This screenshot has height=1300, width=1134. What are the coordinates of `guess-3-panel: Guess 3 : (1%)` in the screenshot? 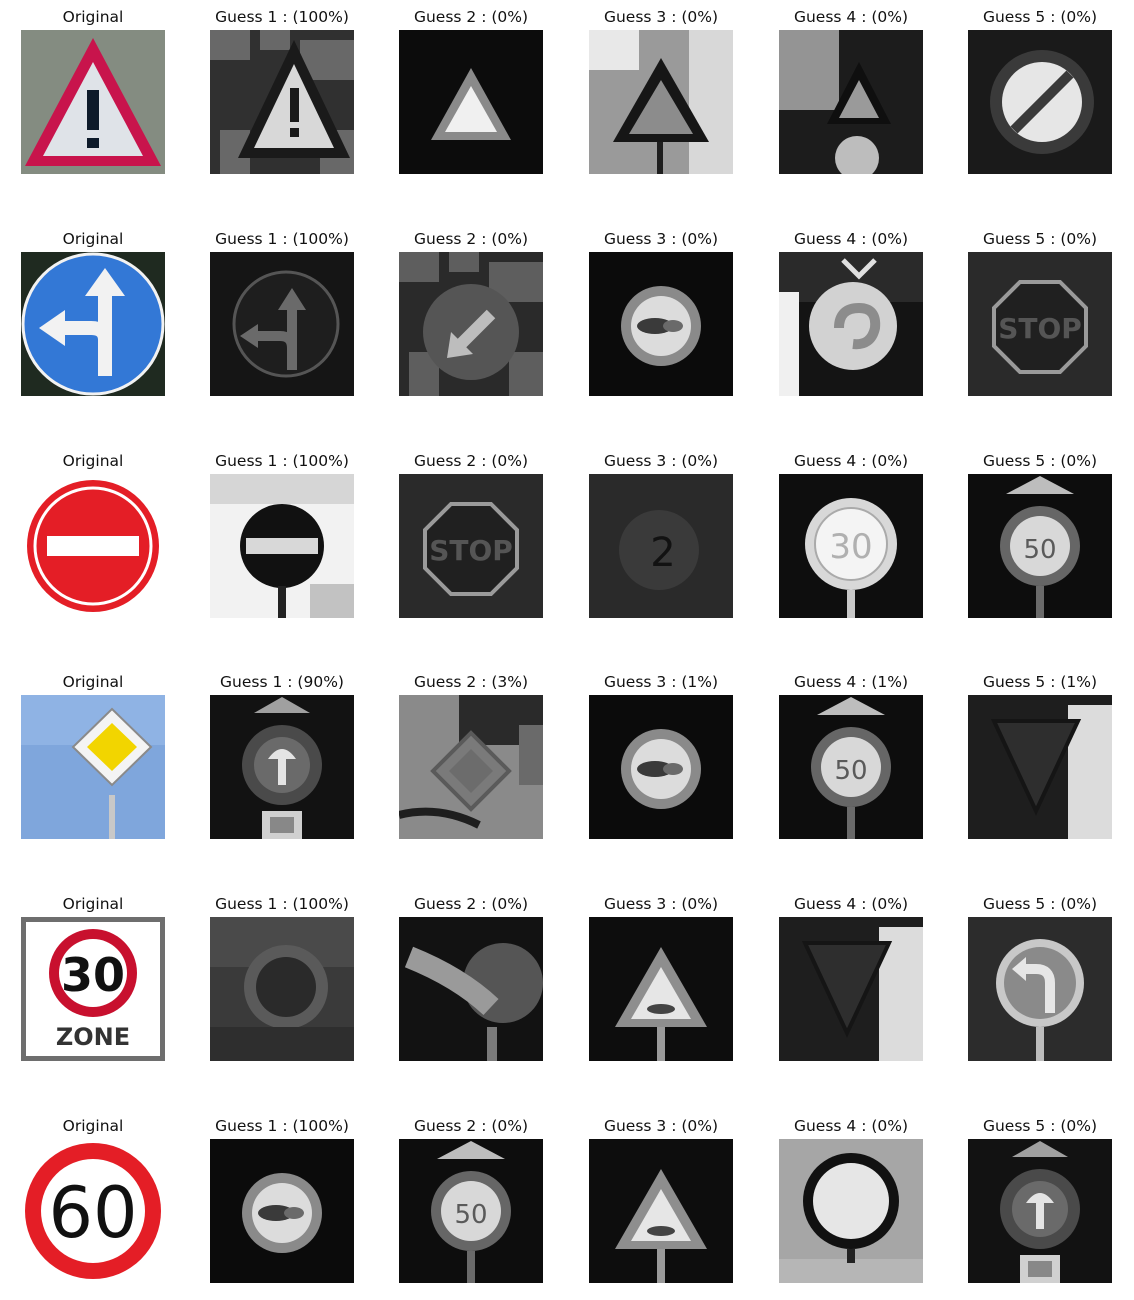 It's located at (661, 762).